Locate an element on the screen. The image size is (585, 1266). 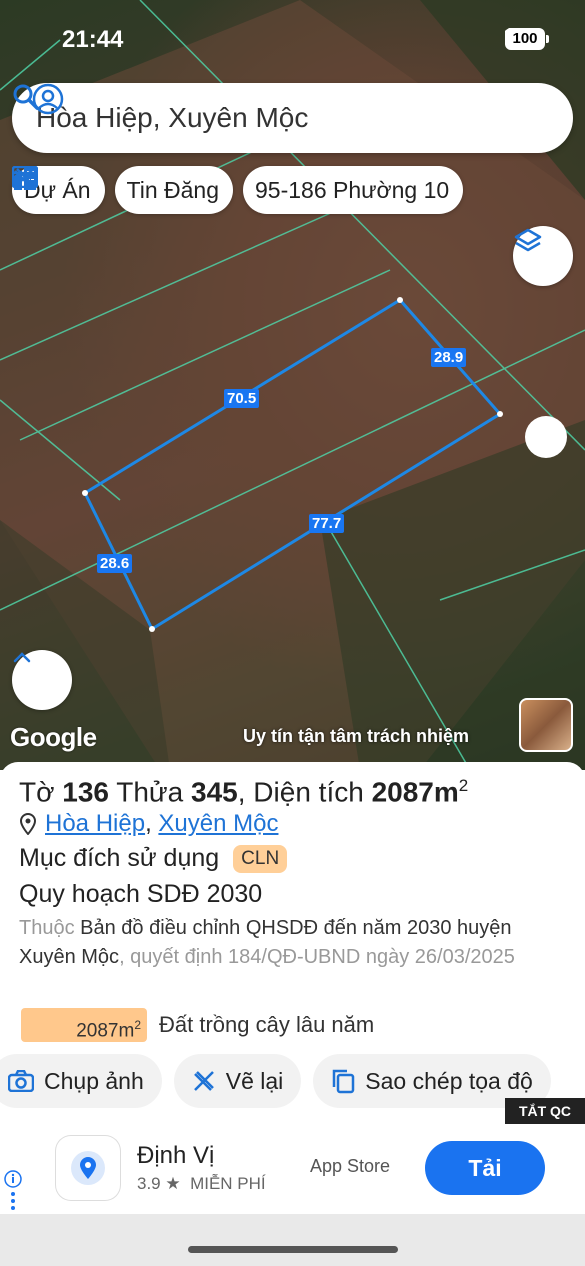
clock: 21:44 is located at coordinates (93, 39).